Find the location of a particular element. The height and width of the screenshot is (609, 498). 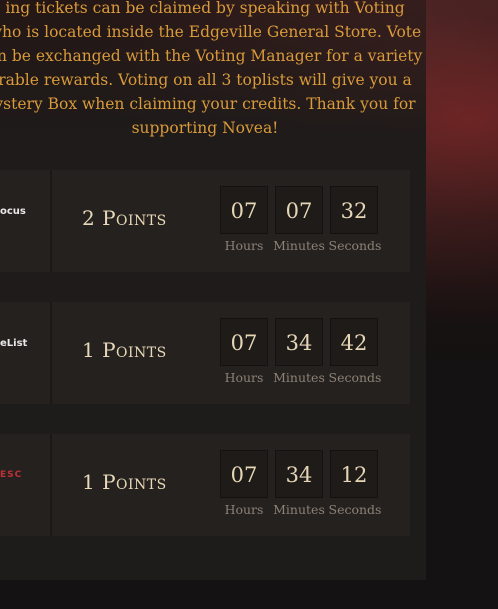

toplist-site-logo: ocus is located at coordinates (26, 221).